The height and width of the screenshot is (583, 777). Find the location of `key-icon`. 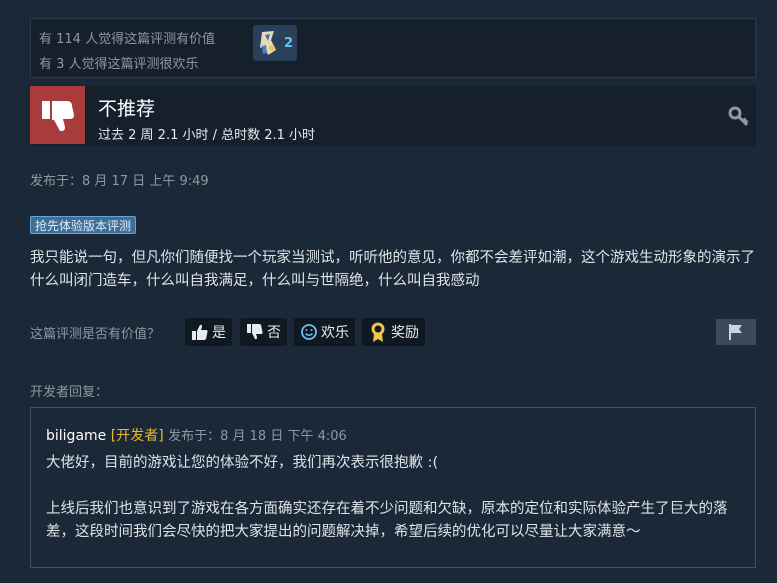

key-icon is located at coordinates (738, 116).